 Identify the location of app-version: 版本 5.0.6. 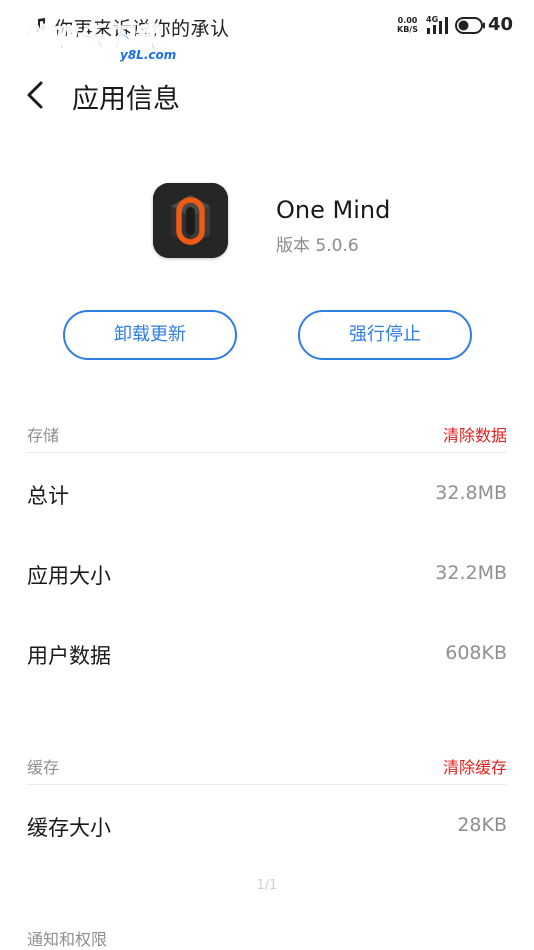
(317, 246).